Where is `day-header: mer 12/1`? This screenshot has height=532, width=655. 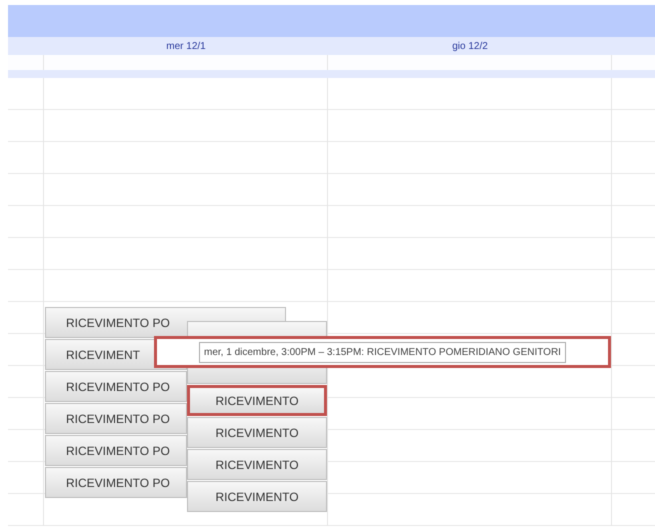 day-header: mer 12/1 is located at coordinates (186, 47).